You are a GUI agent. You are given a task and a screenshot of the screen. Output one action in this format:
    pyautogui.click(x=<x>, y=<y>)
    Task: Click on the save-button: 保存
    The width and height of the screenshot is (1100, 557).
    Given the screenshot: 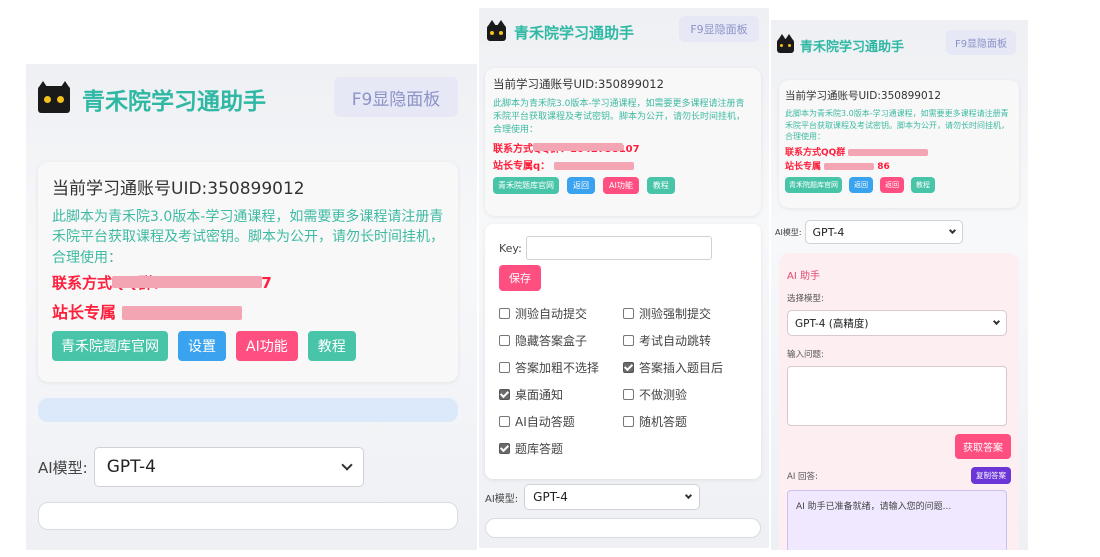 What is the action you would take?
    pyautogui.click(x=520, y=278)
    